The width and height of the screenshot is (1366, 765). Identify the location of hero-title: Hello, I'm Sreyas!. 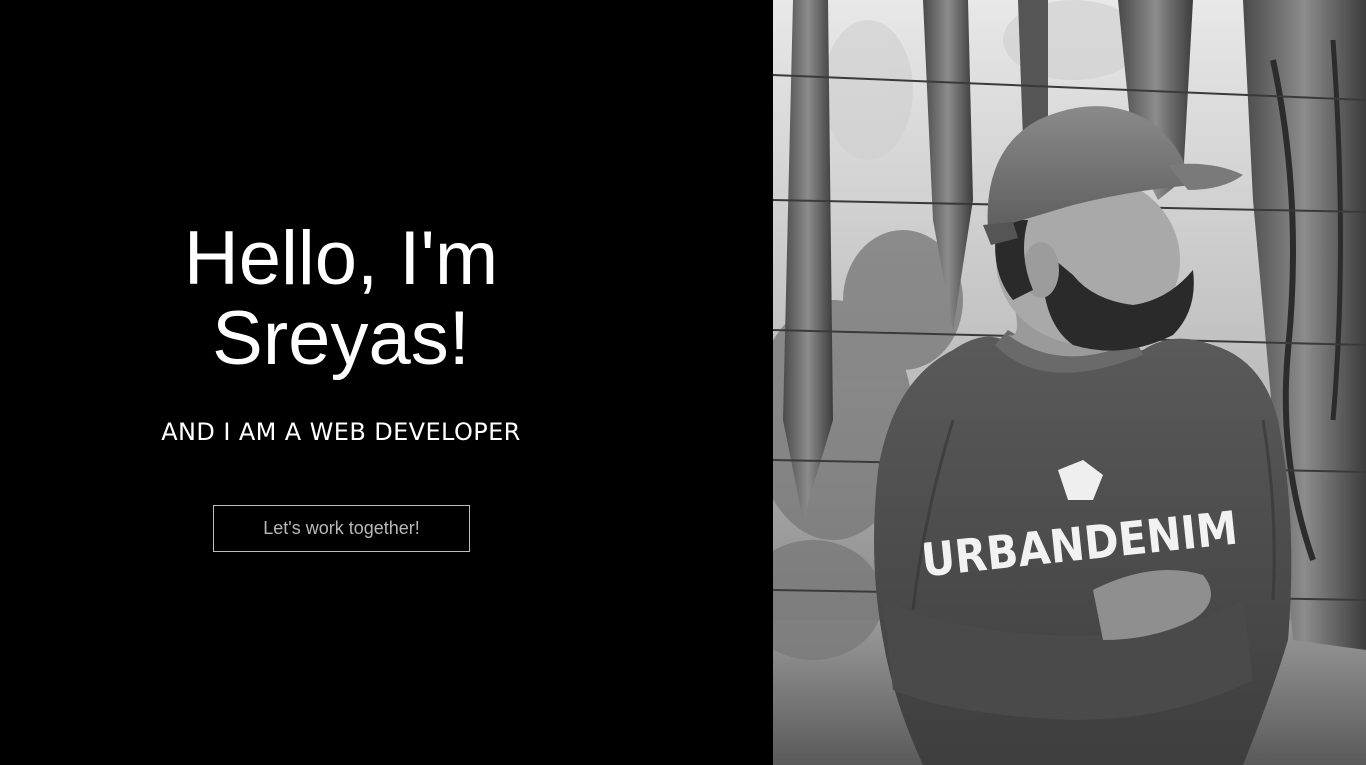
(341, 299).